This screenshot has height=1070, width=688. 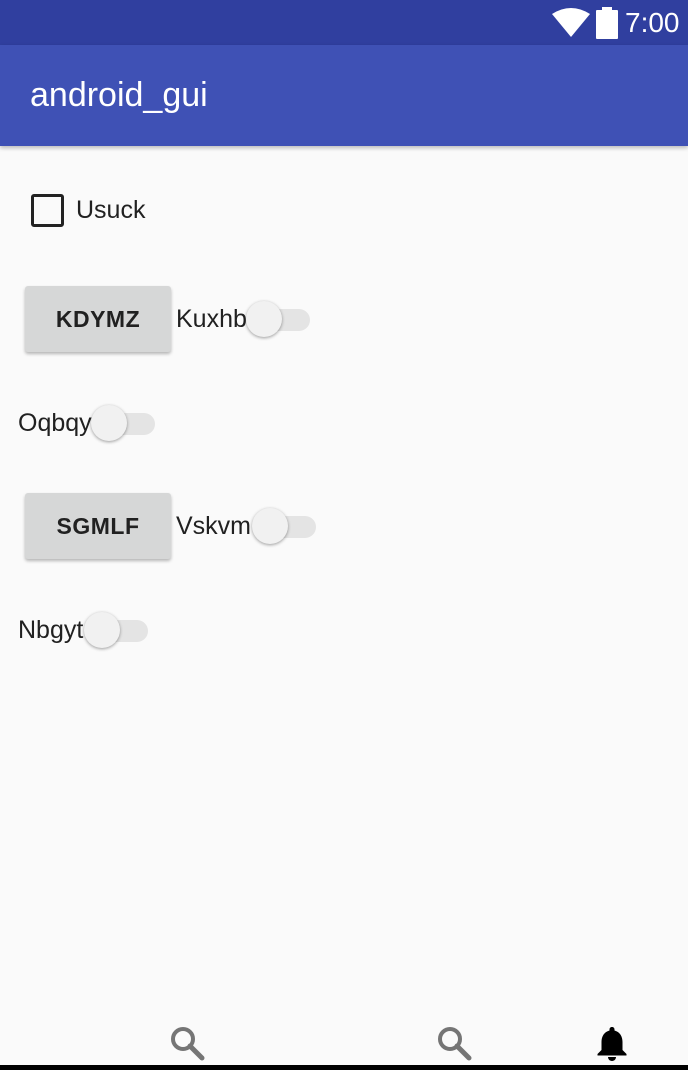 I want to click on switch-vskvm, so click(x=286, y=526).